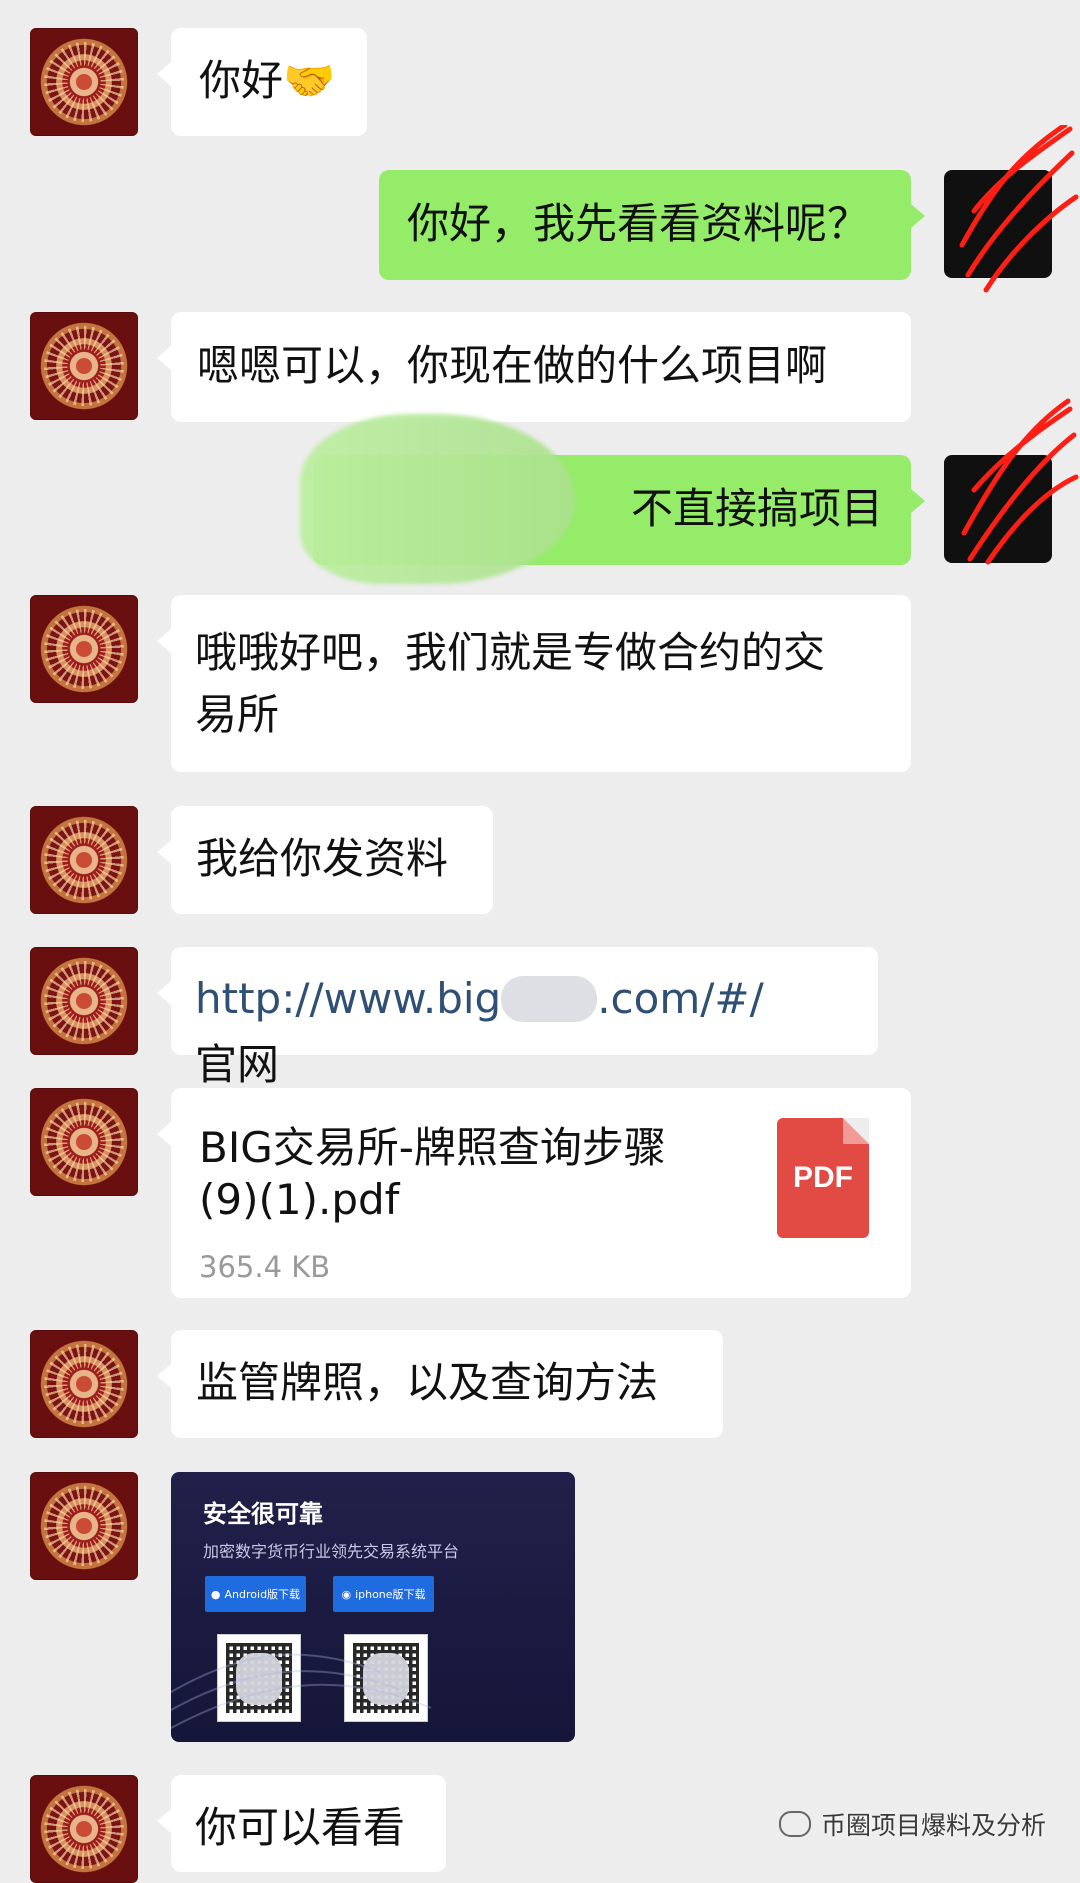 Image resolution: width=1080 pixels, height=1883 pixels. Describe the element at coordinates (756, 508) in the screenshot. I see `message-text: 不直接搞项目` at that location.